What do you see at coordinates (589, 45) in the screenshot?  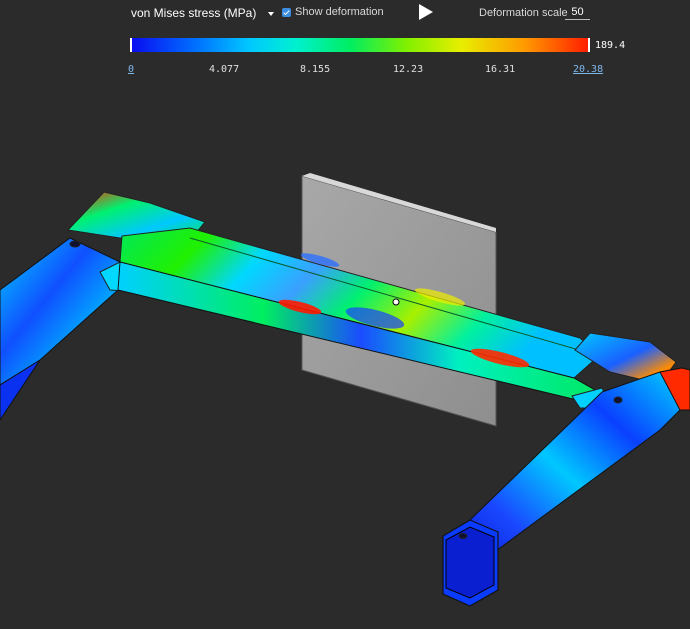 I see `legend-max-marker` at bounding box center [589, 45].